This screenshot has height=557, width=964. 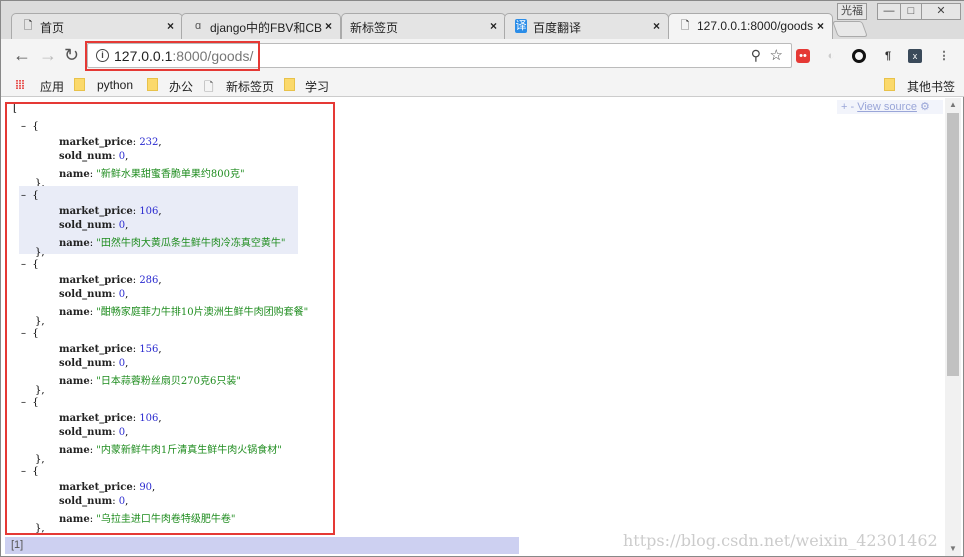 What do you see at coordinates (262, 545) in the screenshot?
I see `status-bar: [1]` at bounding box center [262, 545].